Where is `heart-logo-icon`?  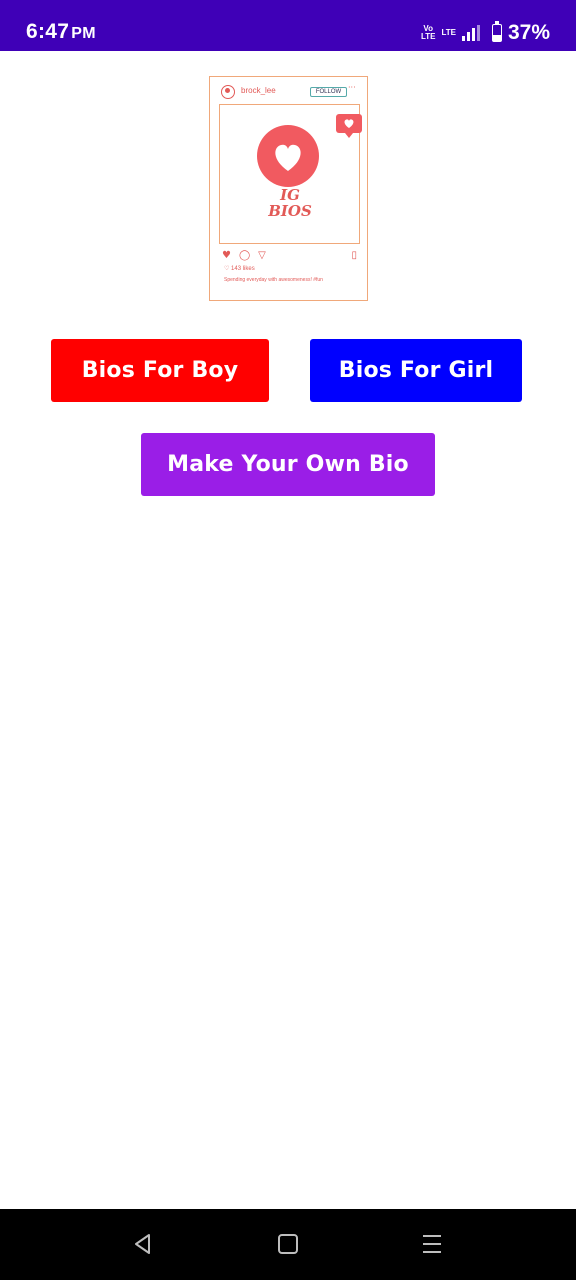 heart-logo-icon is located at coordinates (288, 156).